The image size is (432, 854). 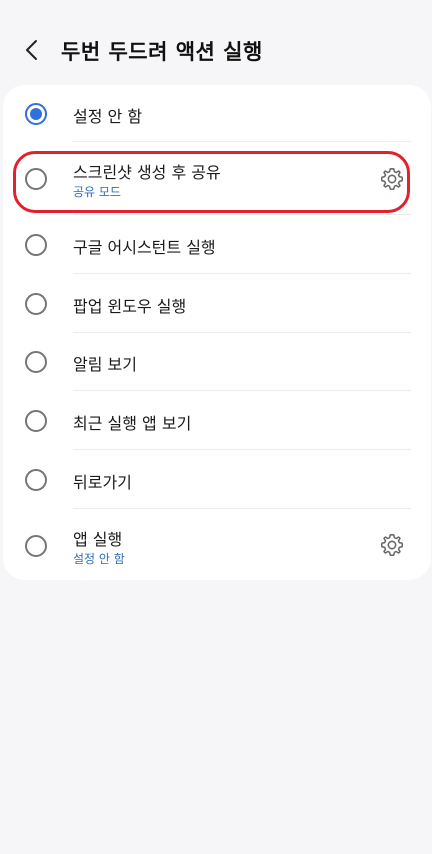 What do you see at coordinates (217, 244) in the screenshot?
I see `option-row-google-assistant: 구글 어시스턴트 실행` at bounding box center [217, 244].